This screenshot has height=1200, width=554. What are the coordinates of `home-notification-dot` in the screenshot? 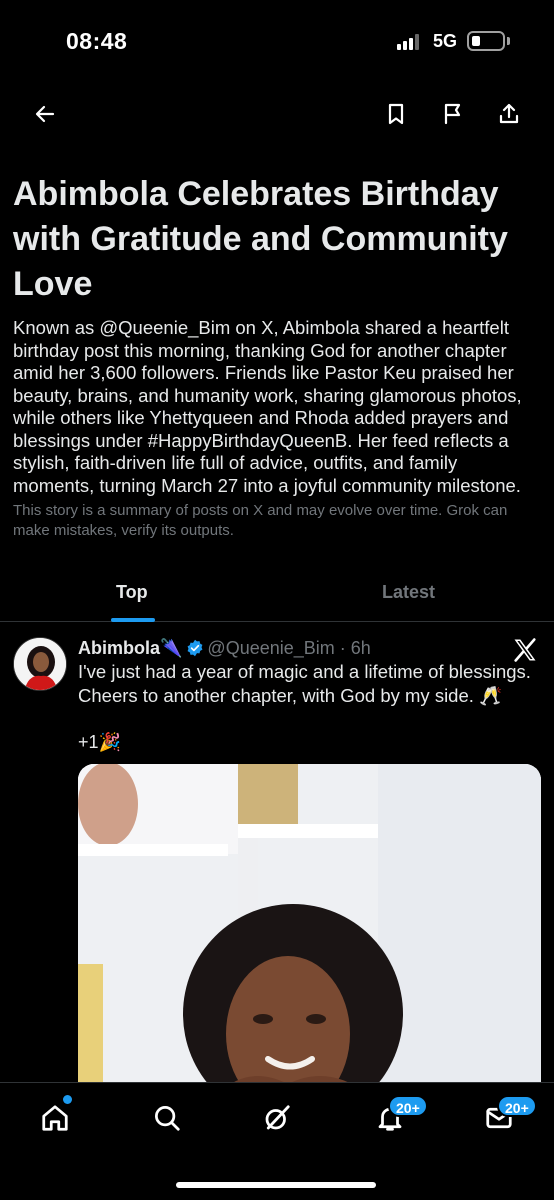 It's located at (67, 1099).